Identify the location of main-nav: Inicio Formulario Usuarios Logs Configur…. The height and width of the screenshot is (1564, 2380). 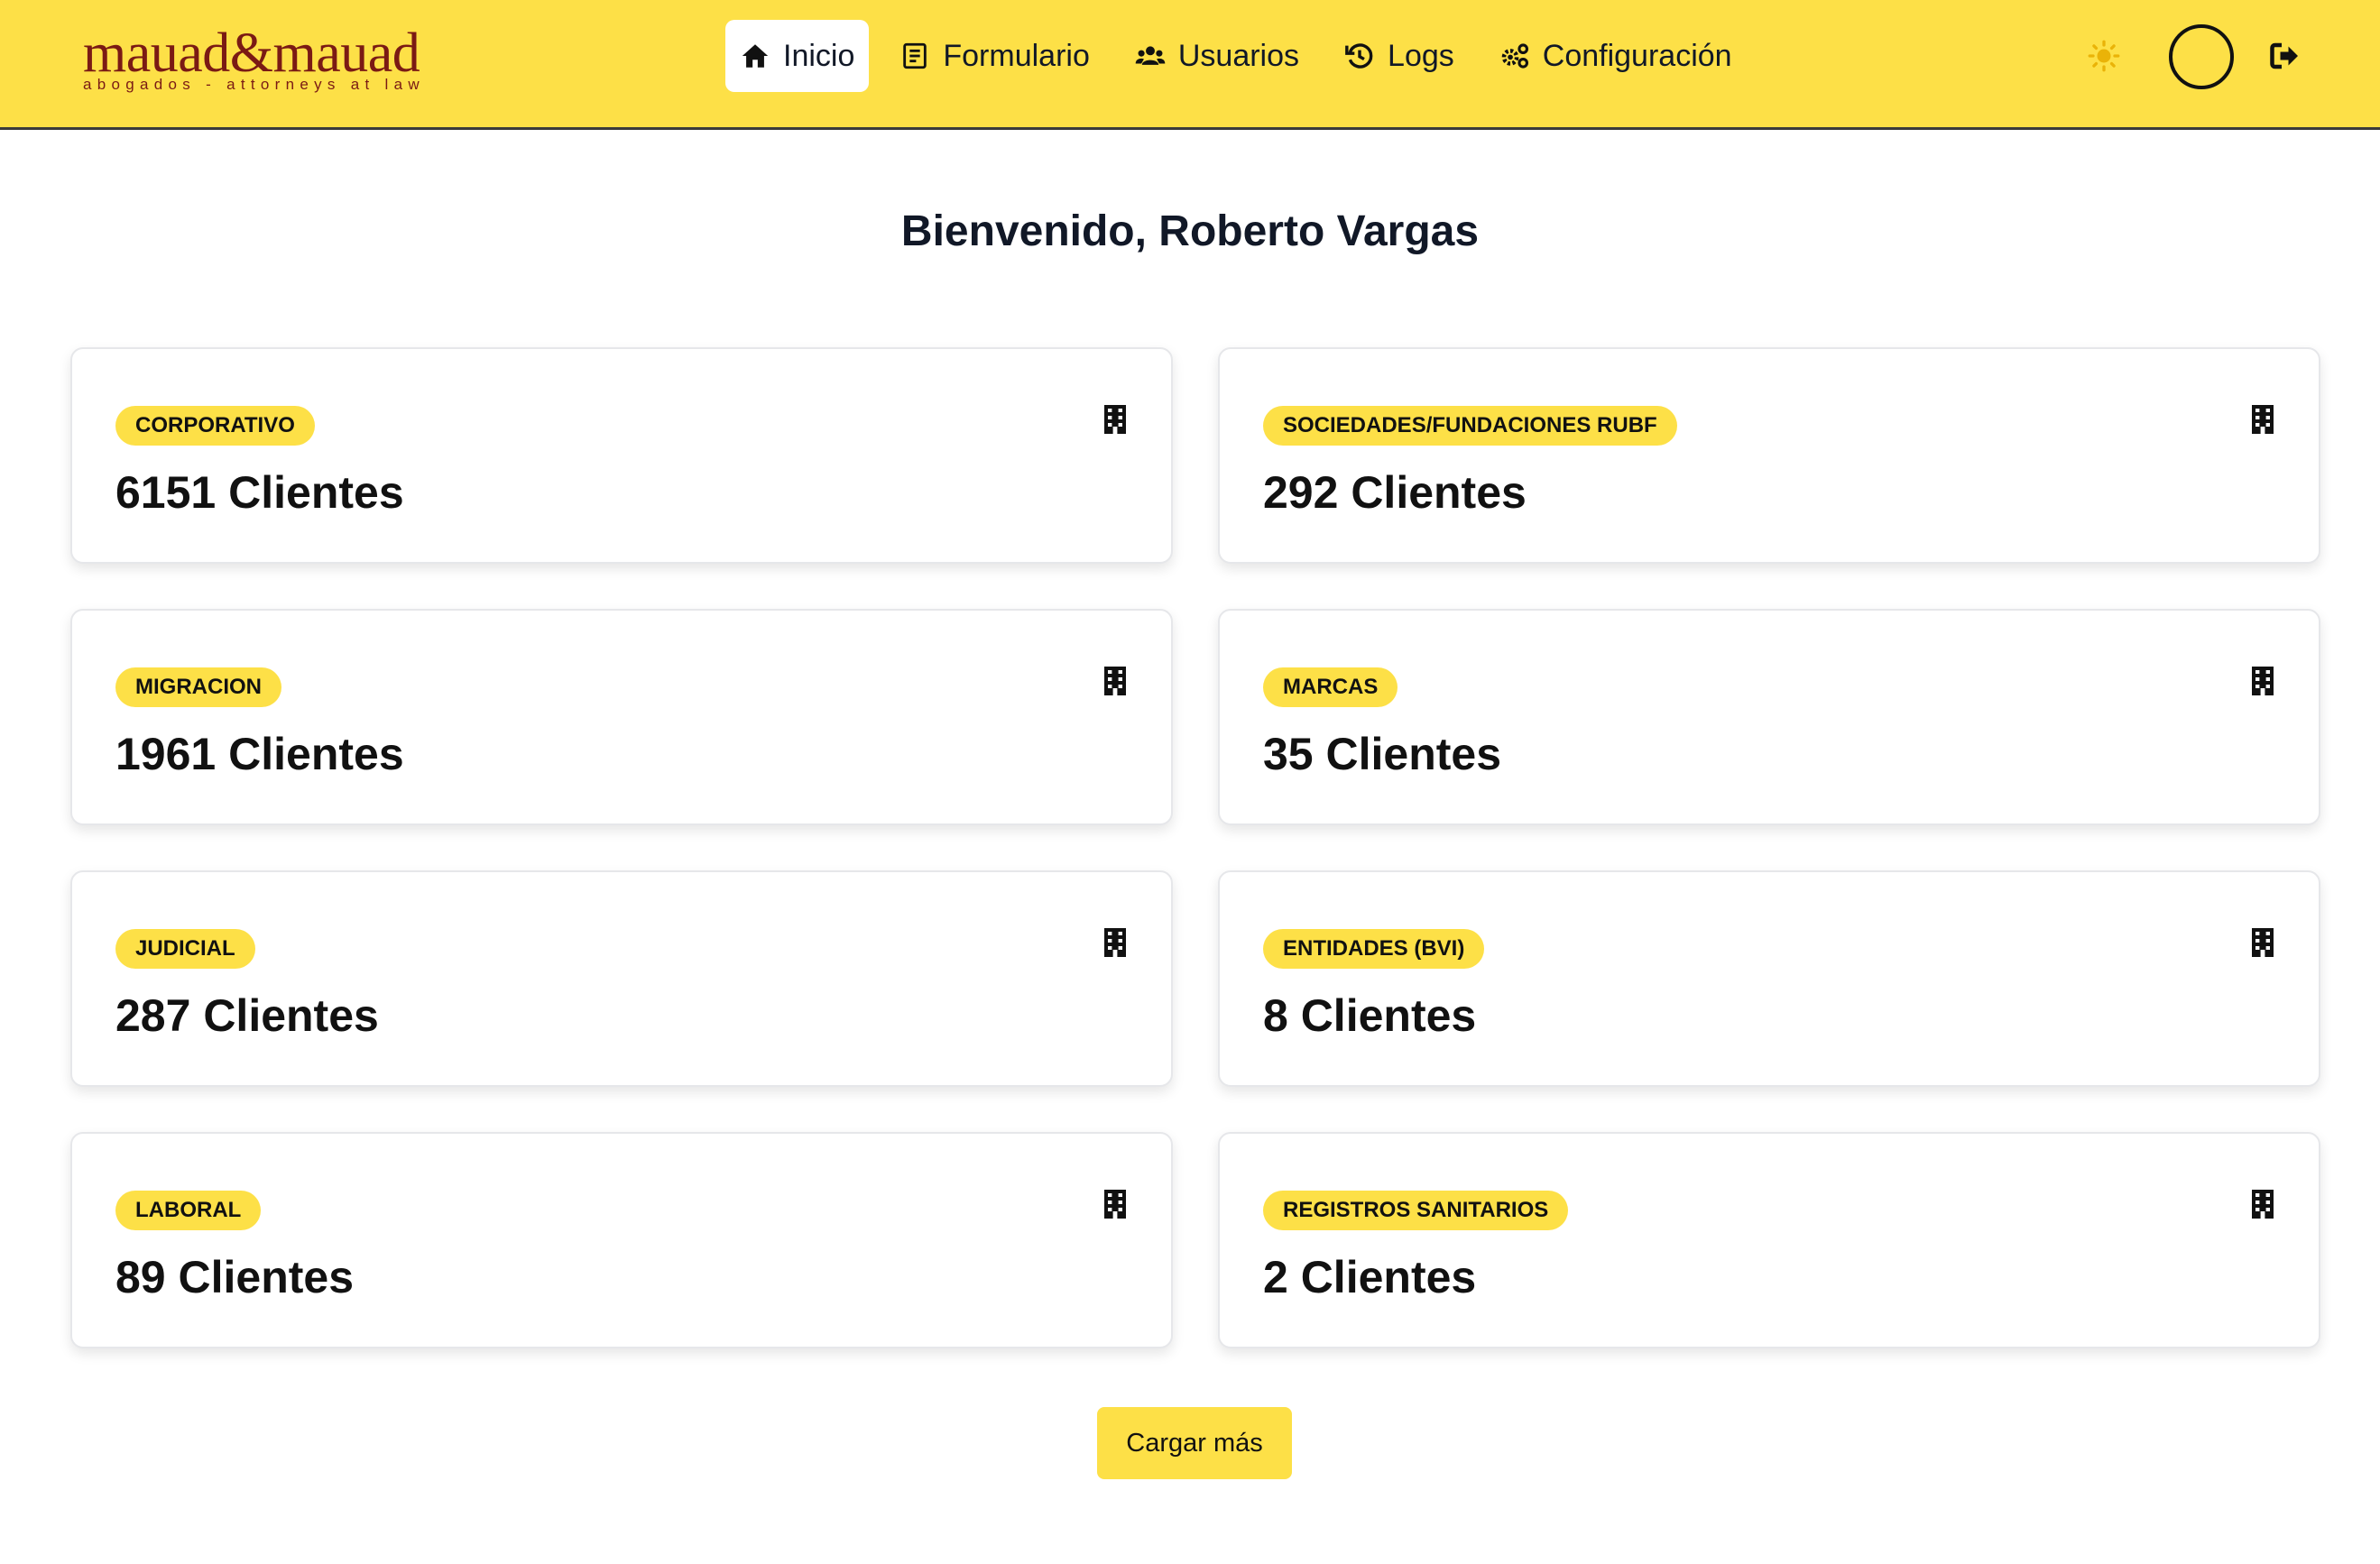
(1244, 56).